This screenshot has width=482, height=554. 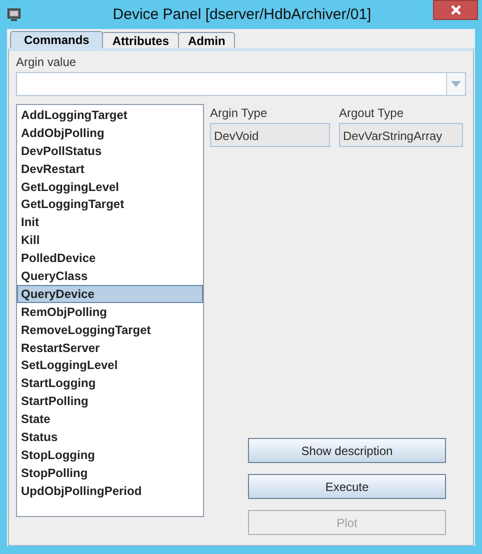 I want to click on tab: Admin, so click(x=207, y=40).